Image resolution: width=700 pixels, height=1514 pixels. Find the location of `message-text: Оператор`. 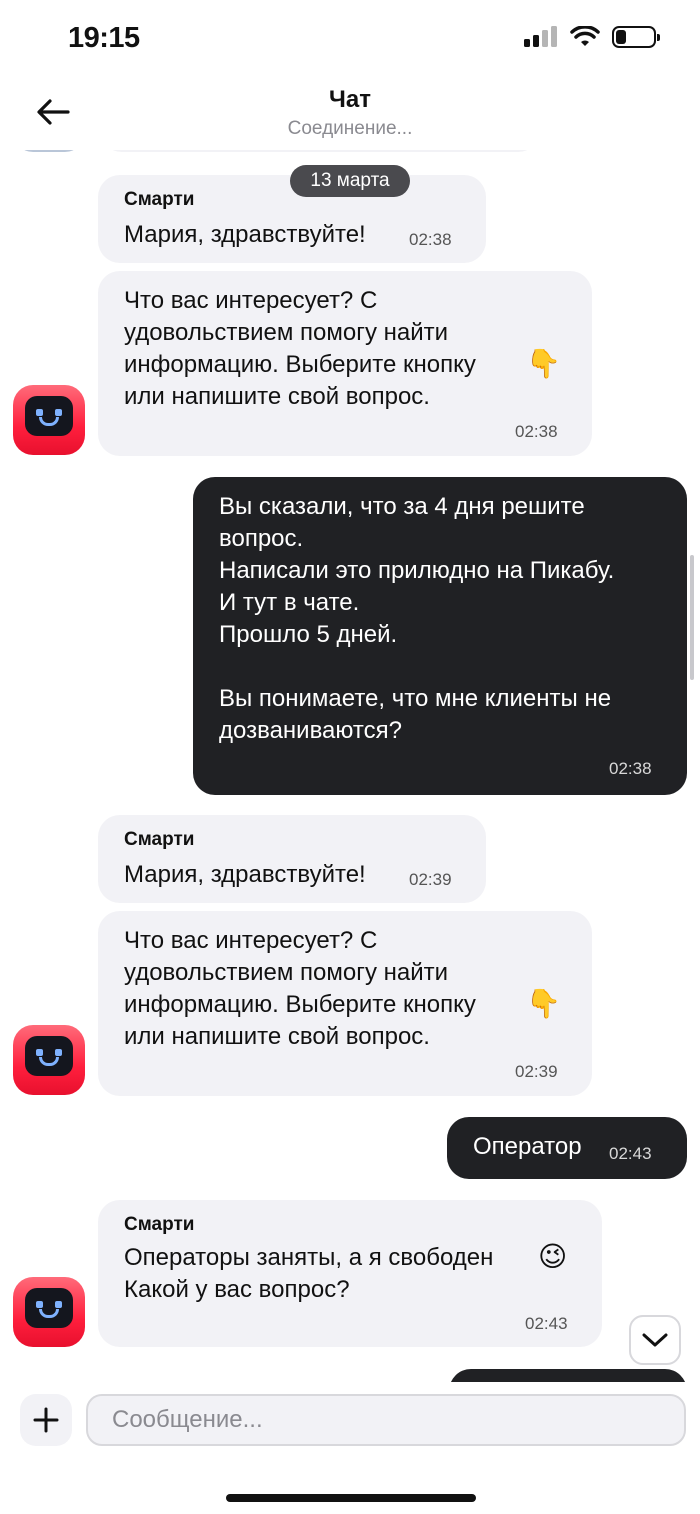

message-text: Оператор is located at coordinates (527, 1146).